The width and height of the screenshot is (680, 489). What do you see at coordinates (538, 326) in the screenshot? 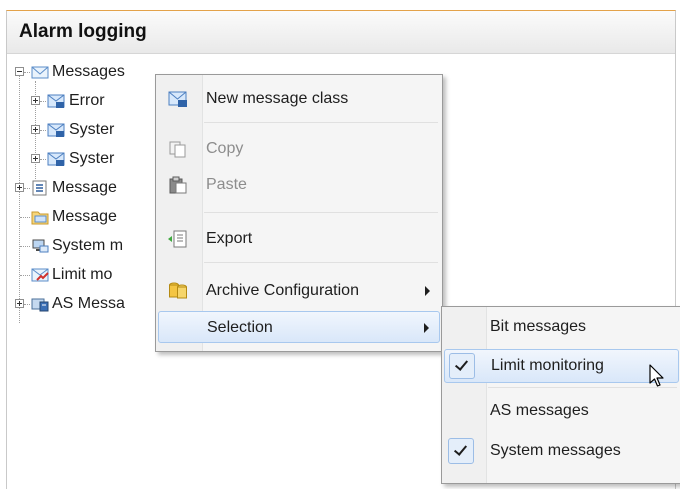
I see `menu-item-label: Bit messages` at bounding box center [538, 326].